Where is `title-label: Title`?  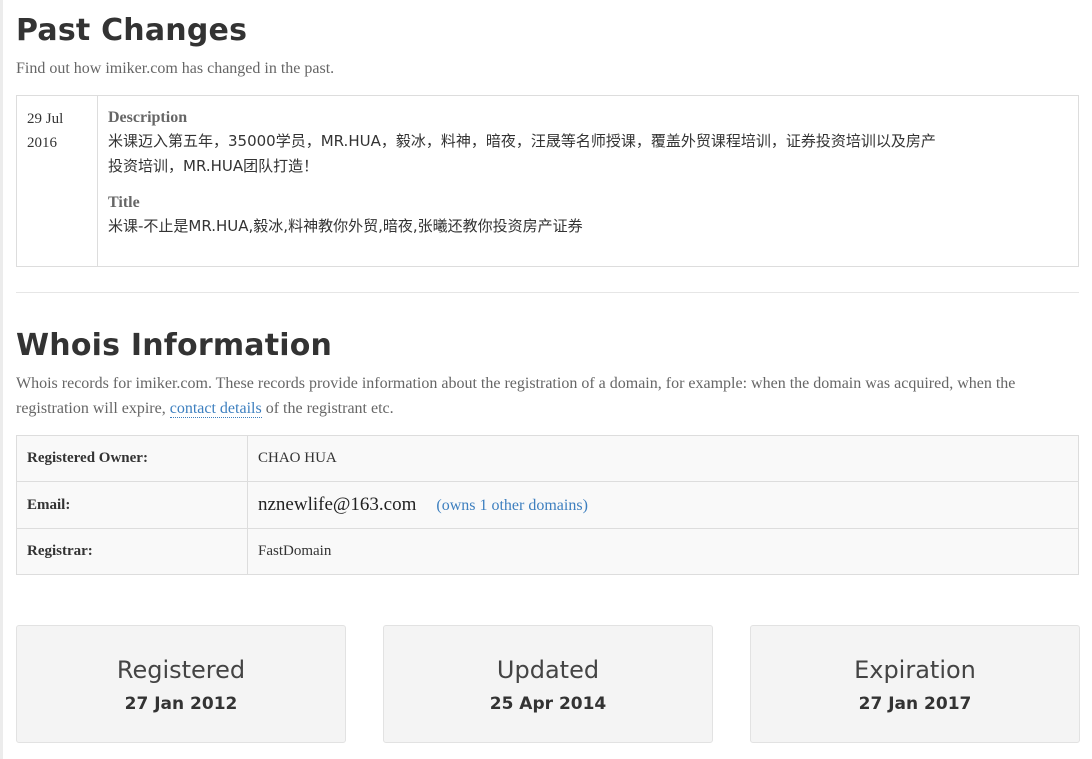 title-label: Title is located at coordinates (124, 202).